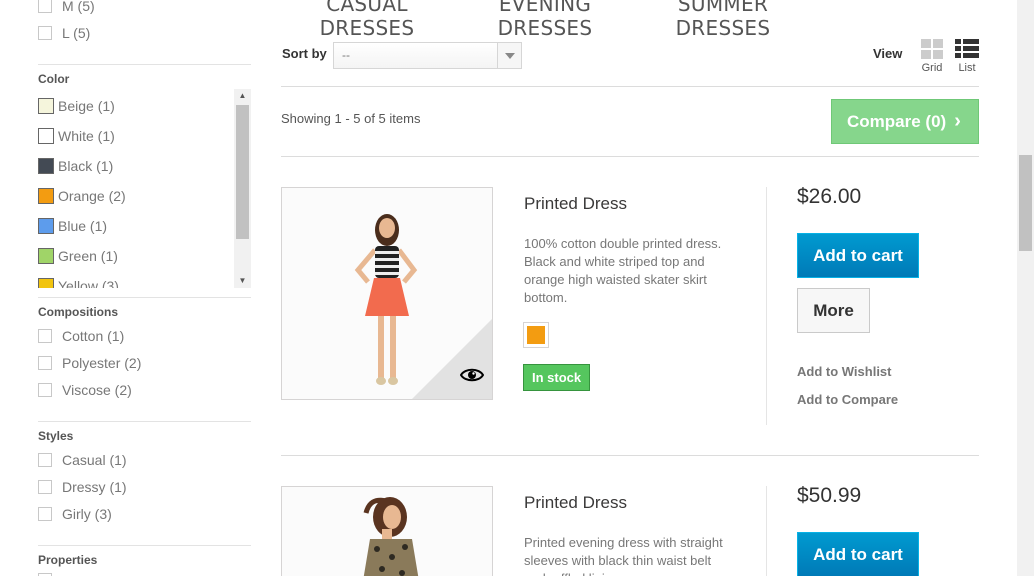  What do you see at coordinates (723, 20) in the screenshot?
I see `category-summer-dresses: SUMMER DRESSES` at bounding box center [723, 20].